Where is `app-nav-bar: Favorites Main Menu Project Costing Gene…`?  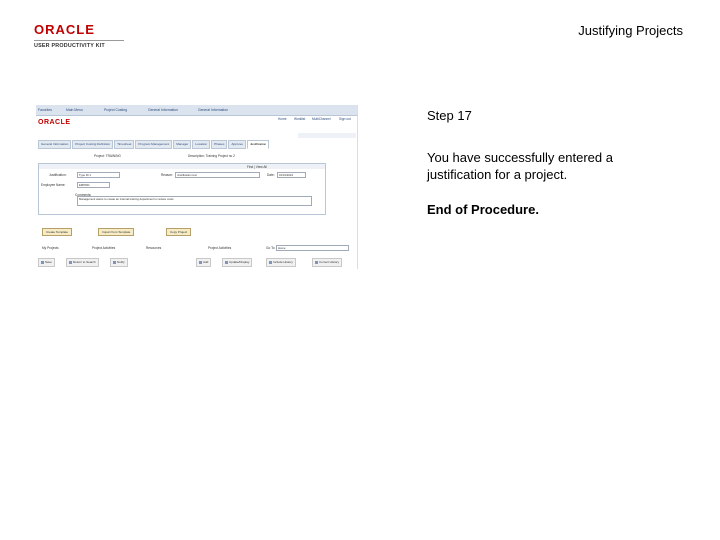
app-nav-bar: Favorites Main Menu Project Costing Gene… is located at coordinates (196, 110).